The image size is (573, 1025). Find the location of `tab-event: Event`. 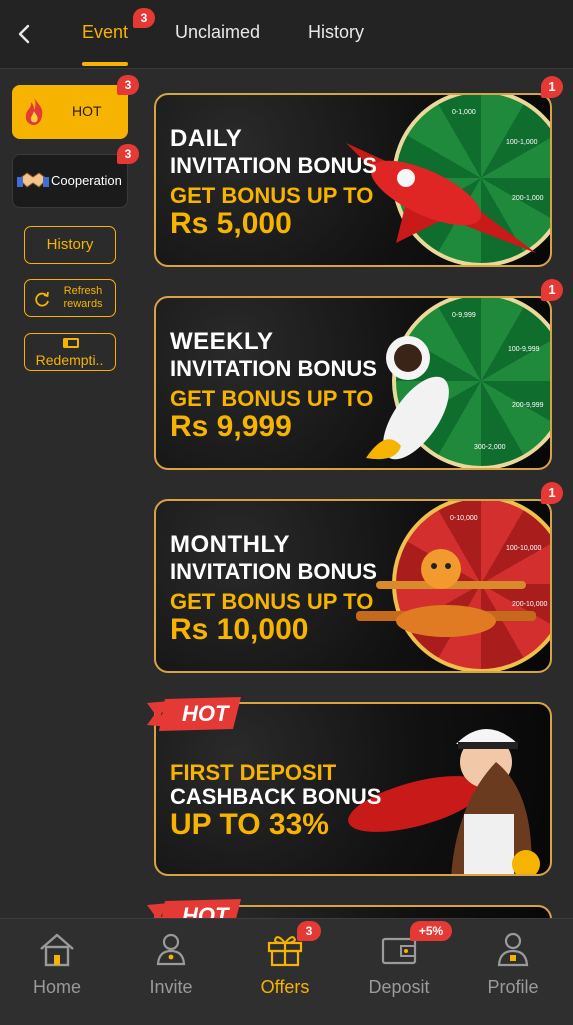

tab-event: Event is located at coordinates (105, 32).